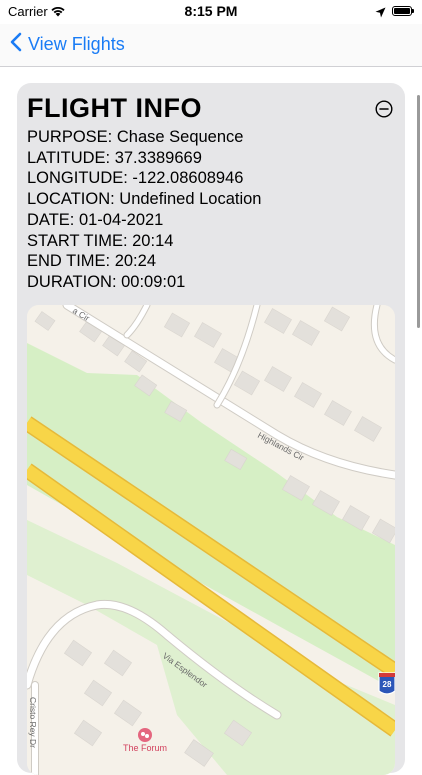 Image resolution: width=422 pixels, height=775 pixels. I want to click on location-text: LOCATION: Undefined Location, so click(144, 199).